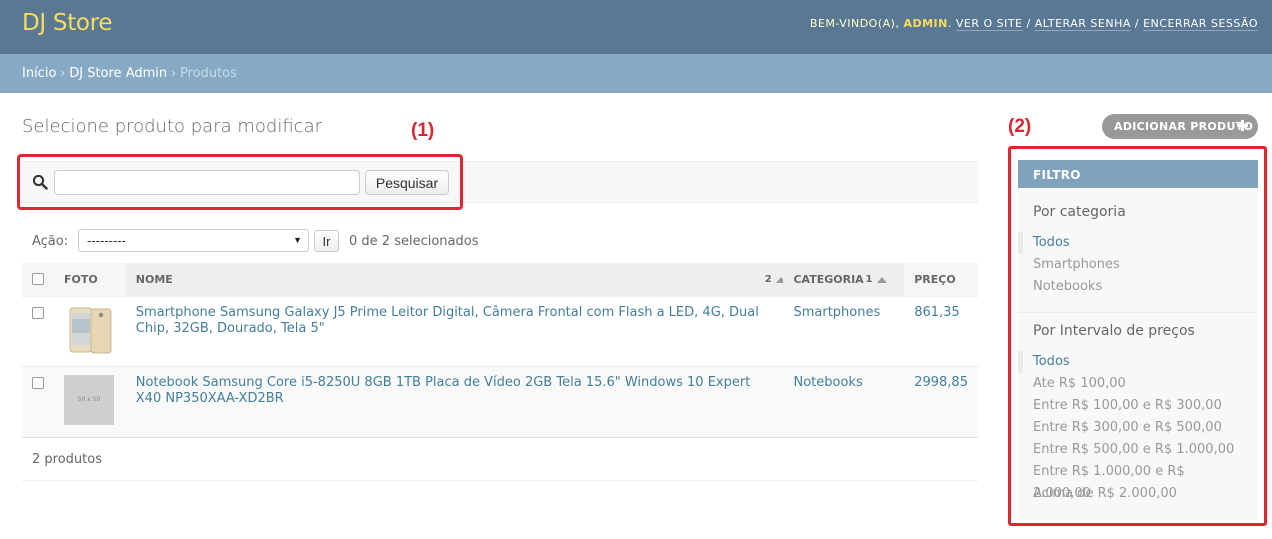  Describe the element at coordinates (297, 240) in the screenshot. I see `chevron-down-icon: ▼` at that location.